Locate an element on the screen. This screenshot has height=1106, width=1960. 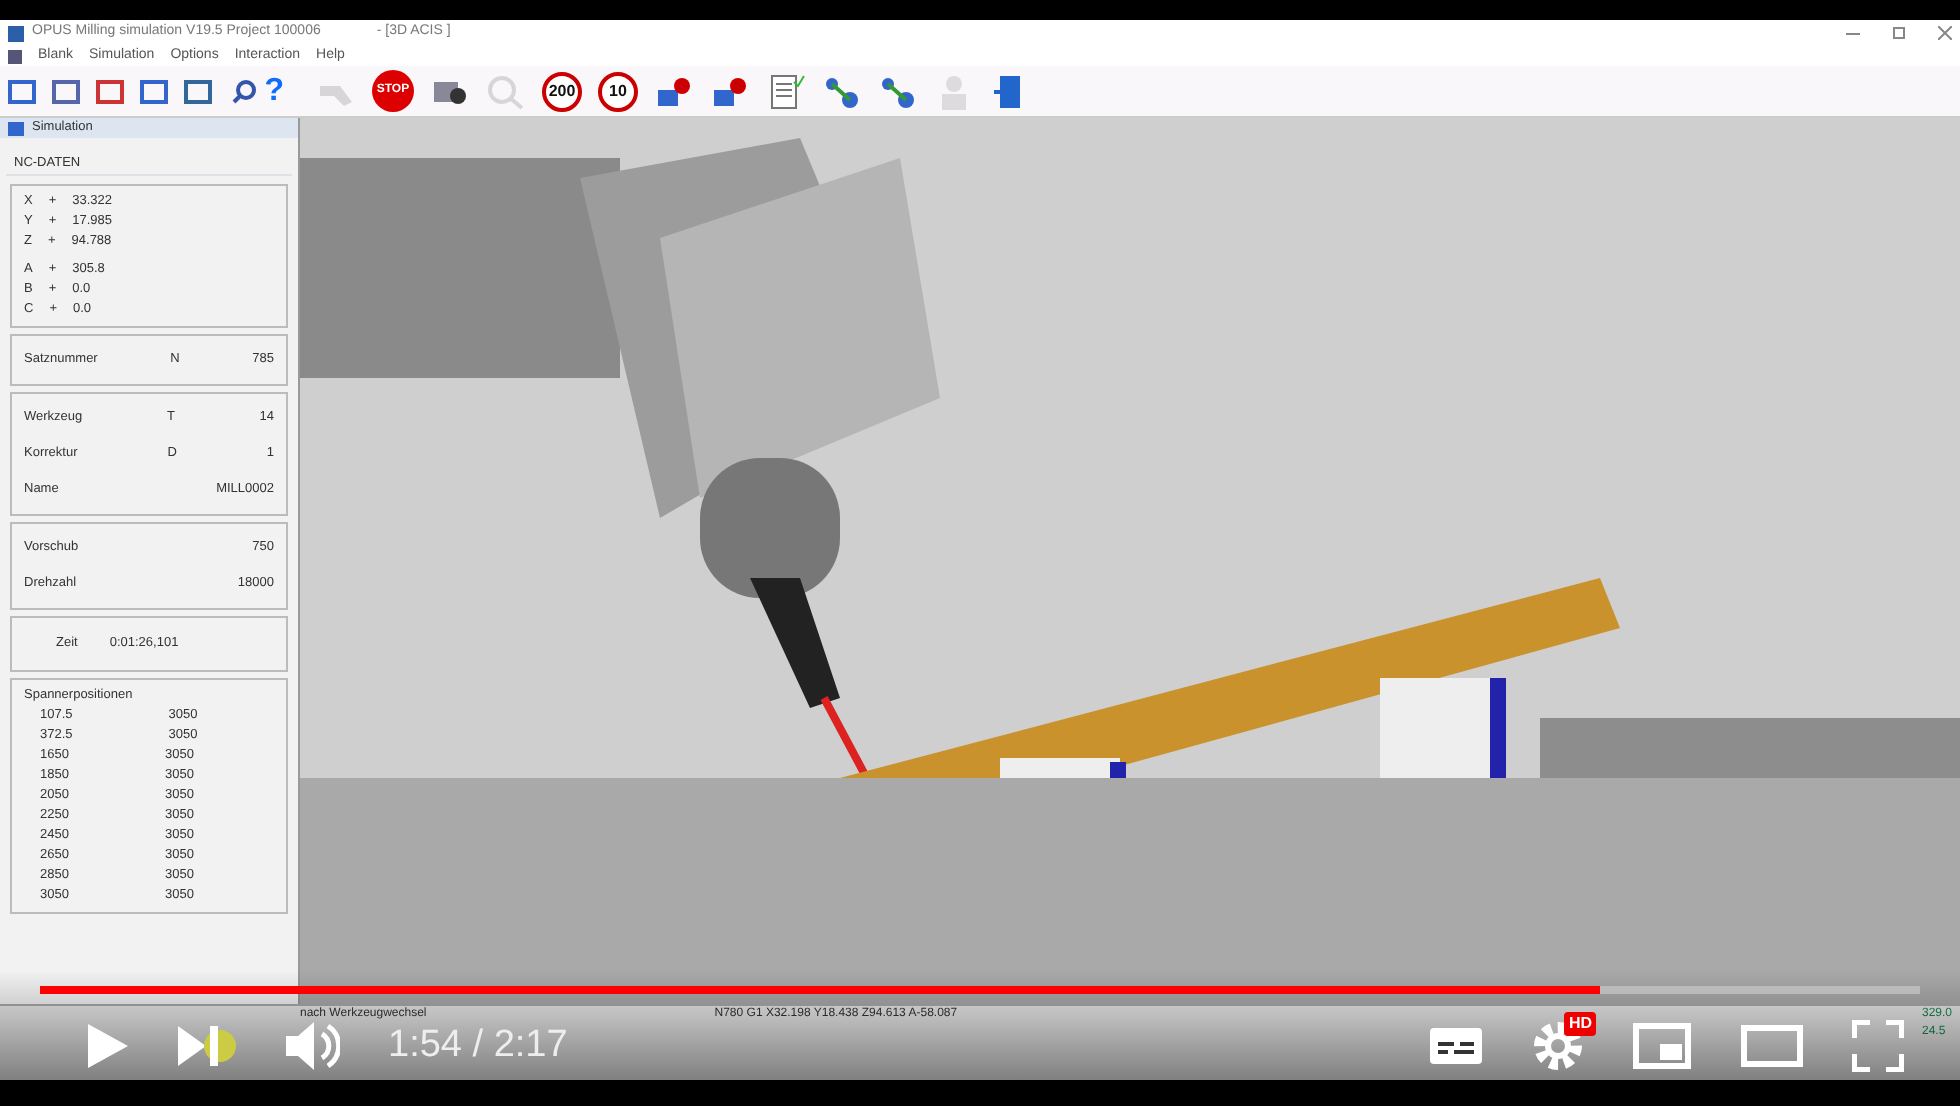
close-icon is located at coordinates (1945, 33).